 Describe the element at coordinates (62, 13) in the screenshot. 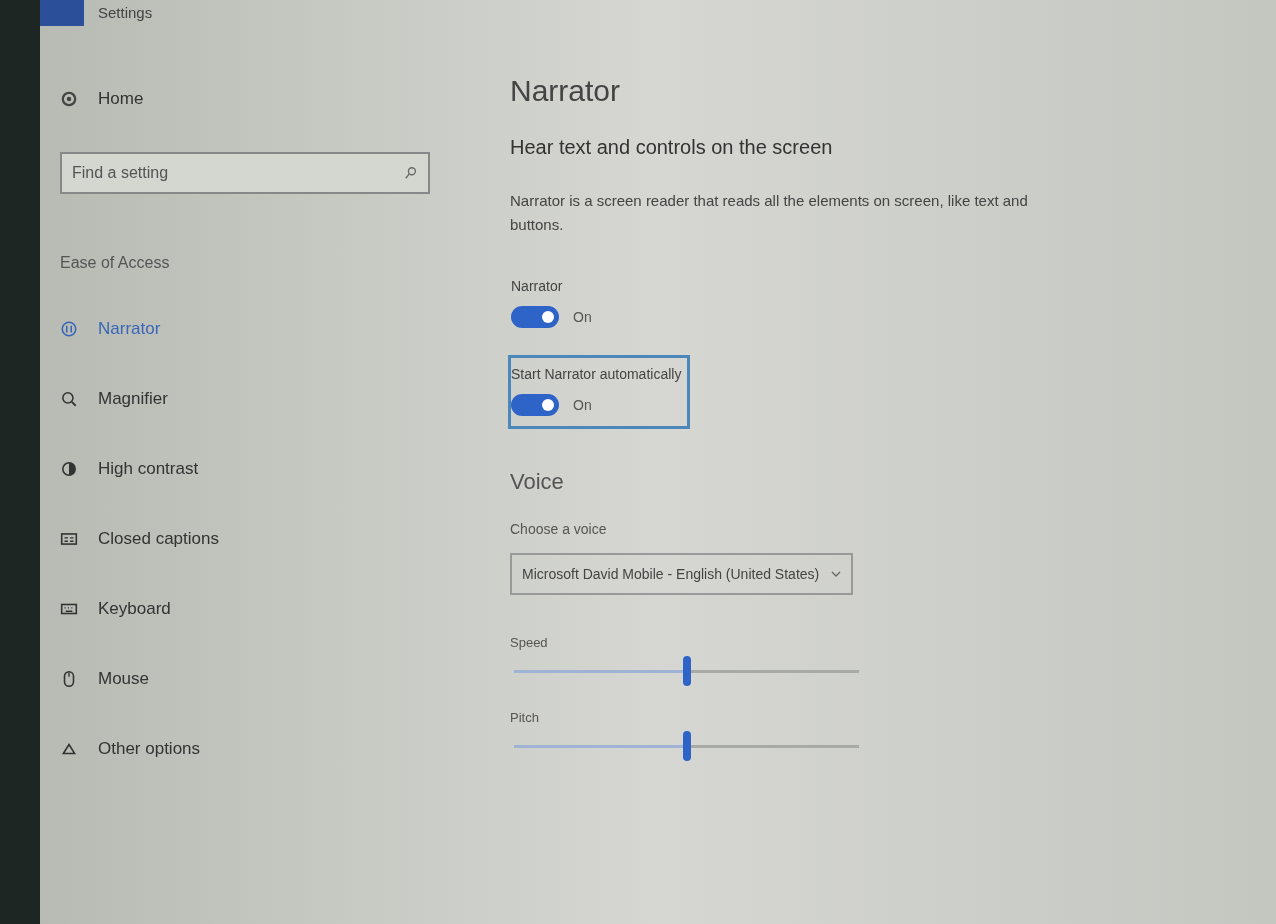

I see `app-logo-icon` at that location.